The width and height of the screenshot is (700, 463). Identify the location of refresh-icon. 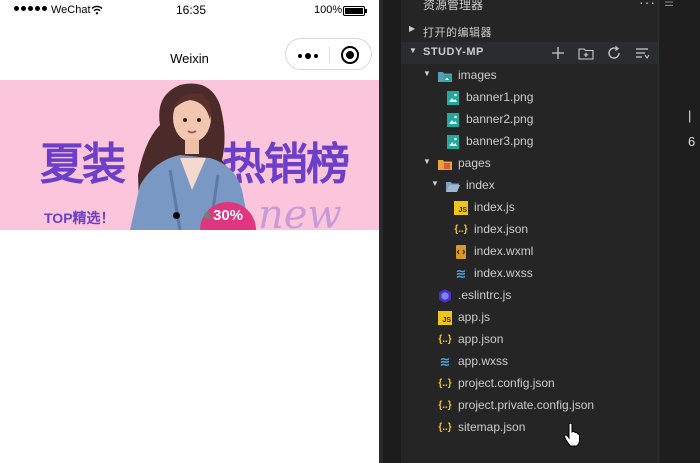
(614, 53).